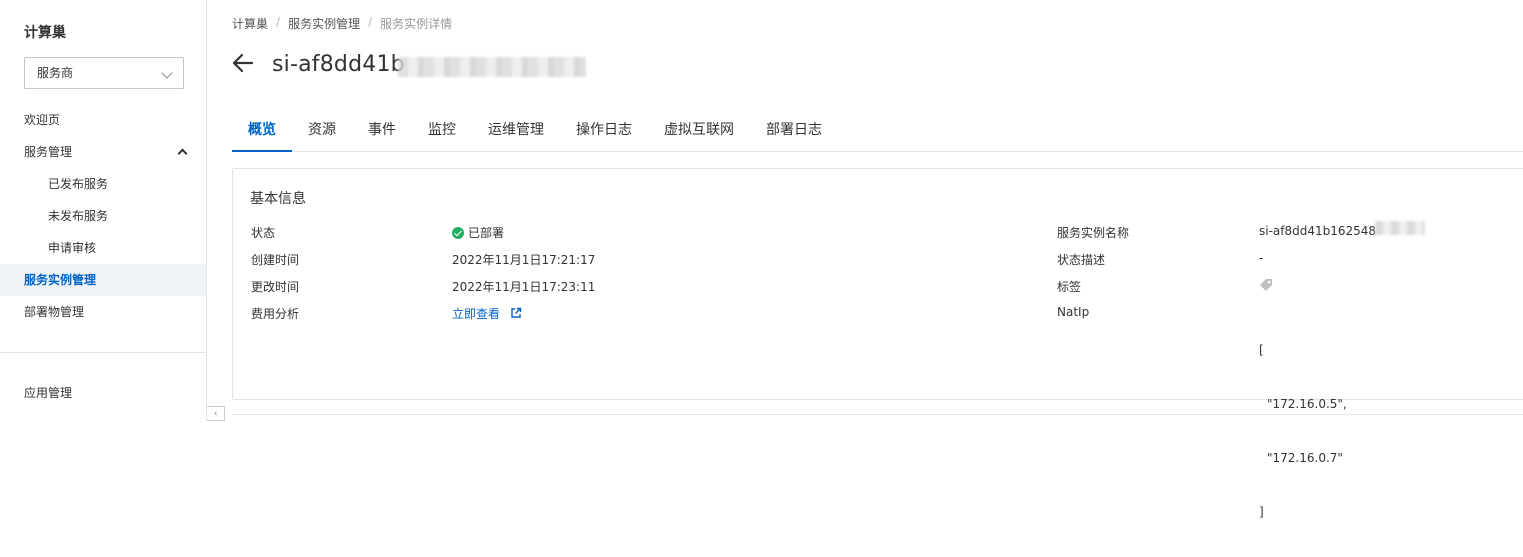  What do you see at coordinates (324, 23) in the screenshot?
I see `breadcrumb-link: 服务实例管理` at bounding box center [324, 23].